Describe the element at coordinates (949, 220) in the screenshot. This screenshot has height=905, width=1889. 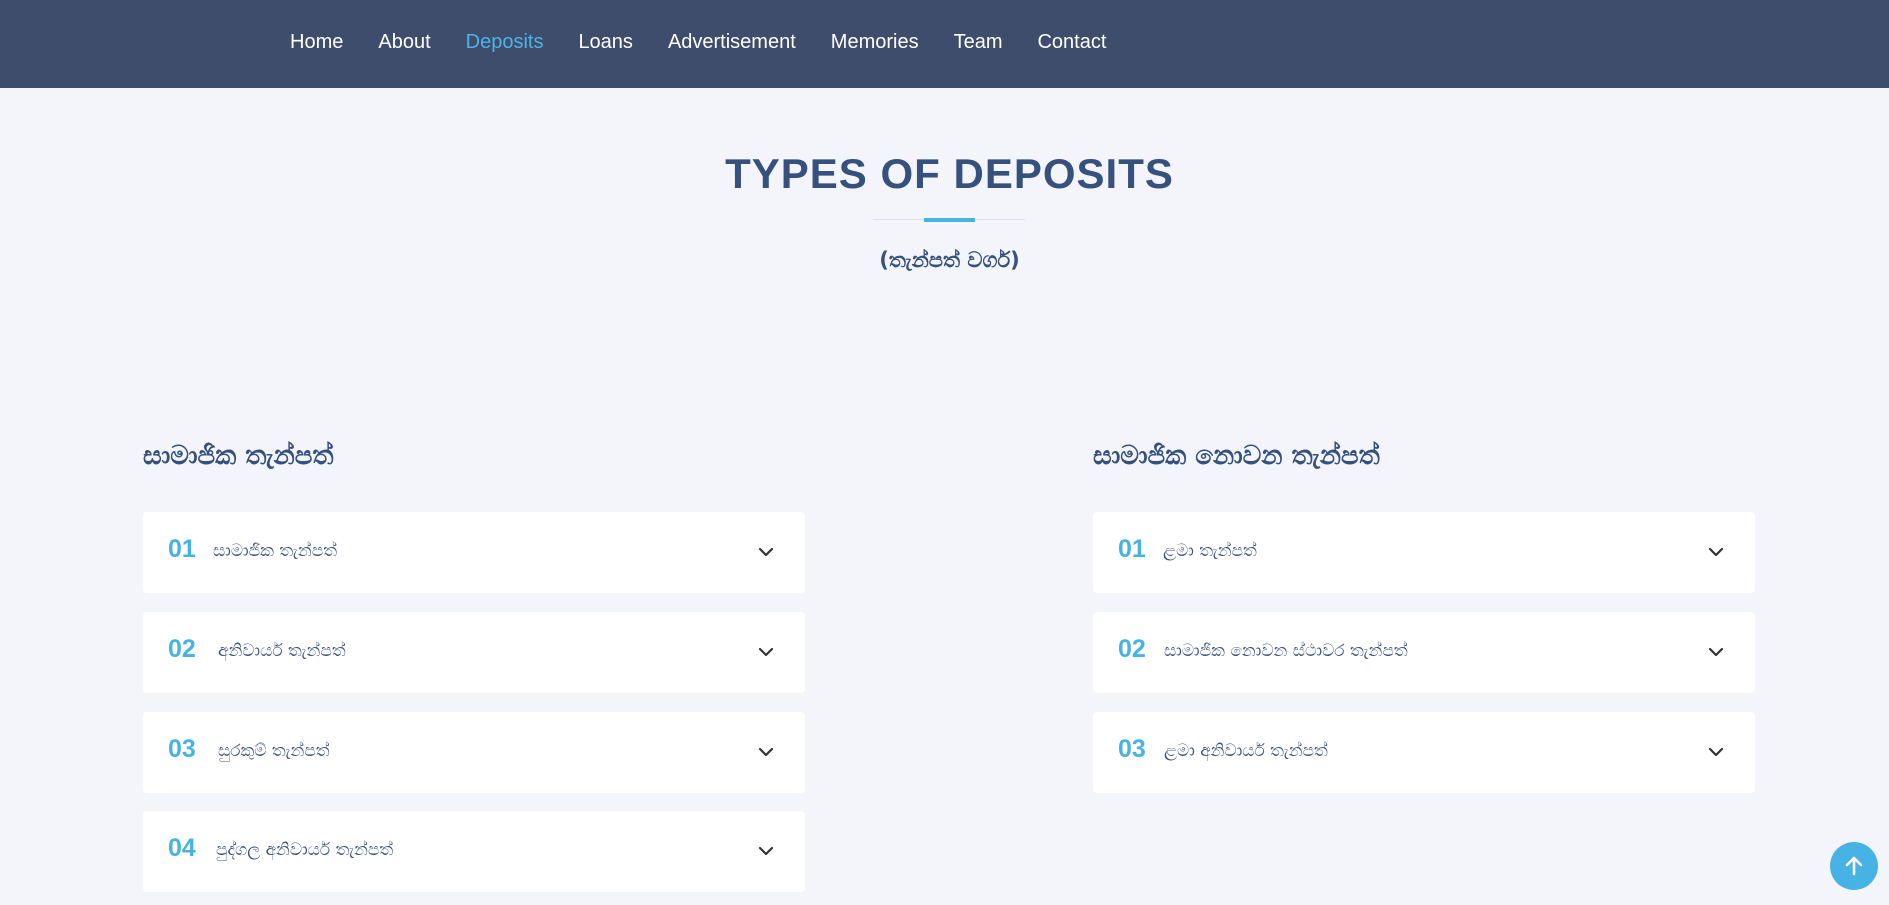
I see `title-accent-bar` at that location.